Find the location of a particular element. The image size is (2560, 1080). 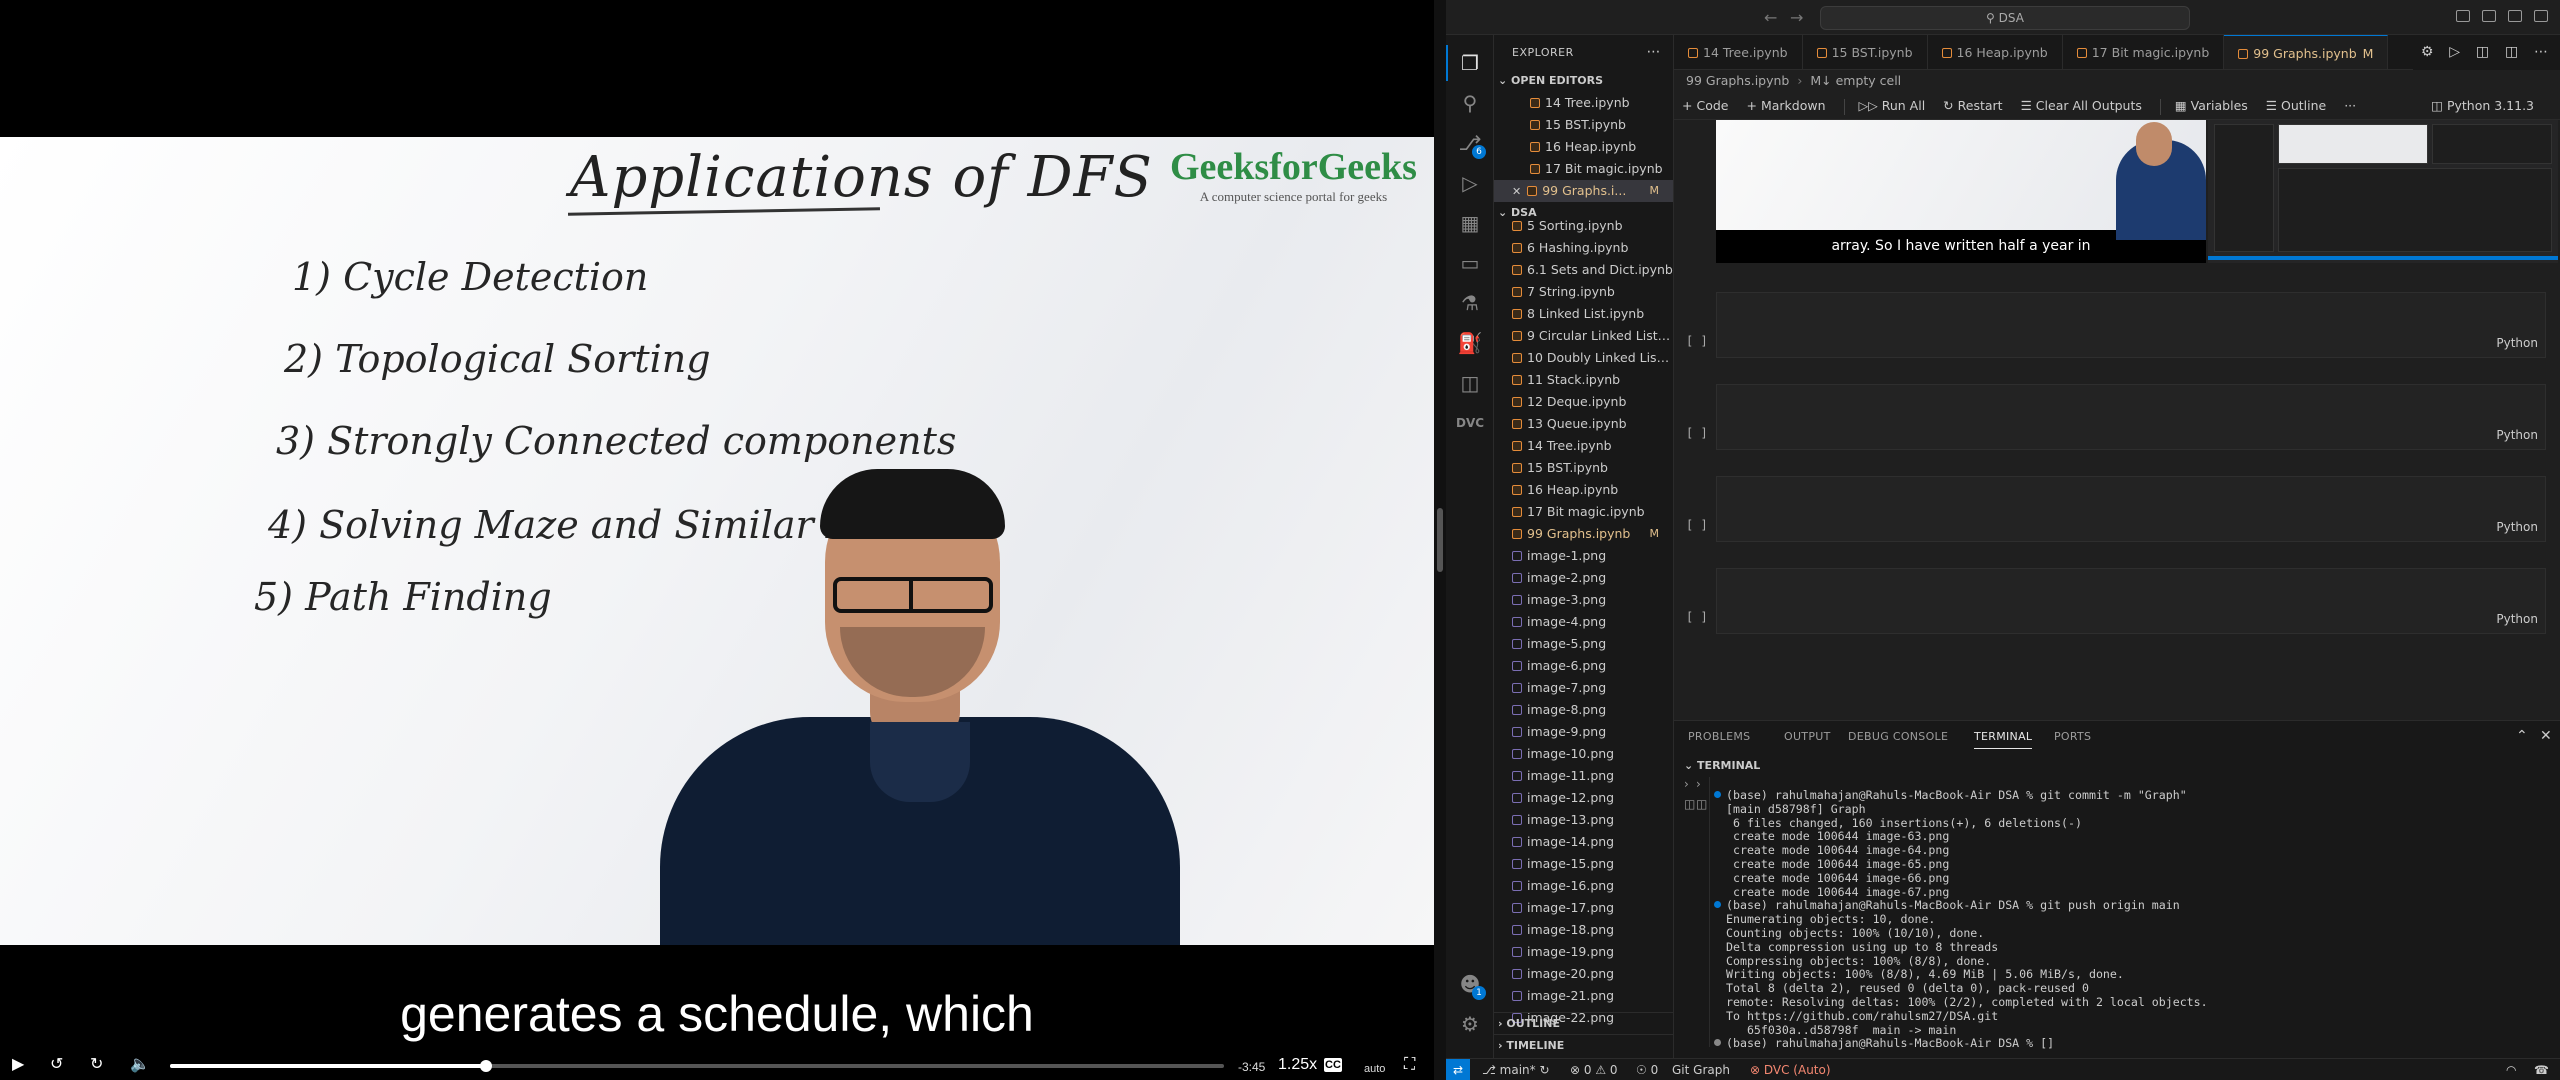

file-tree-item: image-15.png is located at coordinates (1583, 864).